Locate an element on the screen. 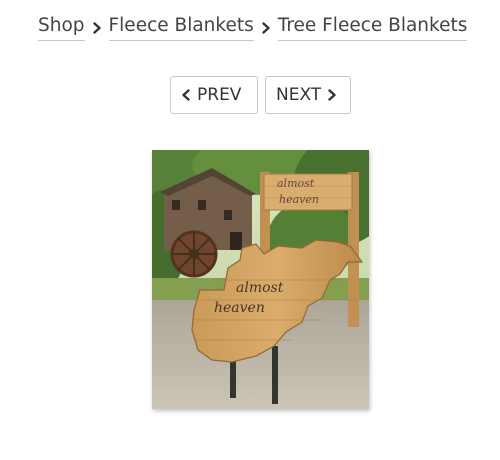 The width and height of the screenshot is (500, 460). breadcrumb-link-fleece-blankets: Fleece Blankets is located at coordinates (181, 27).